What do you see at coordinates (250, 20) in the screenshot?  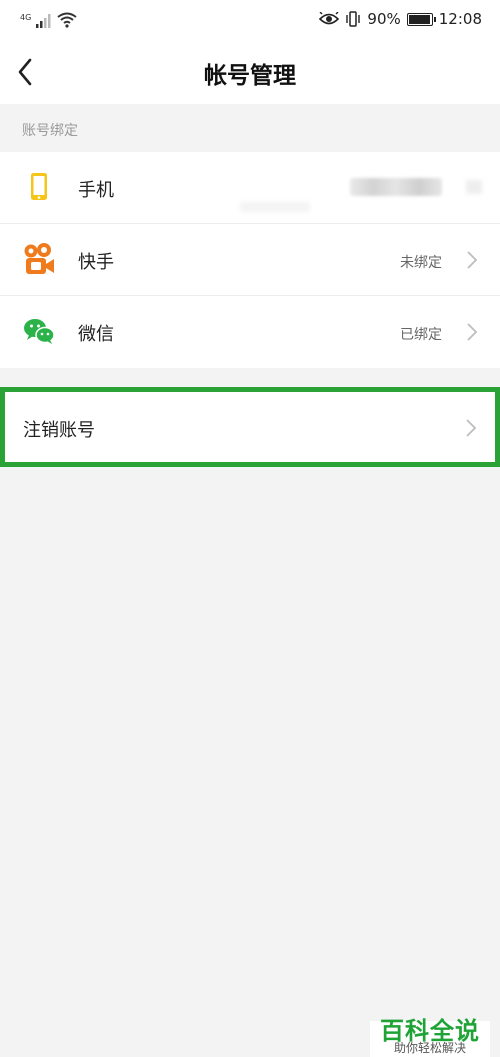 I see `status-bar: 4G 90% 12:08` at bounding box center [250, 20].